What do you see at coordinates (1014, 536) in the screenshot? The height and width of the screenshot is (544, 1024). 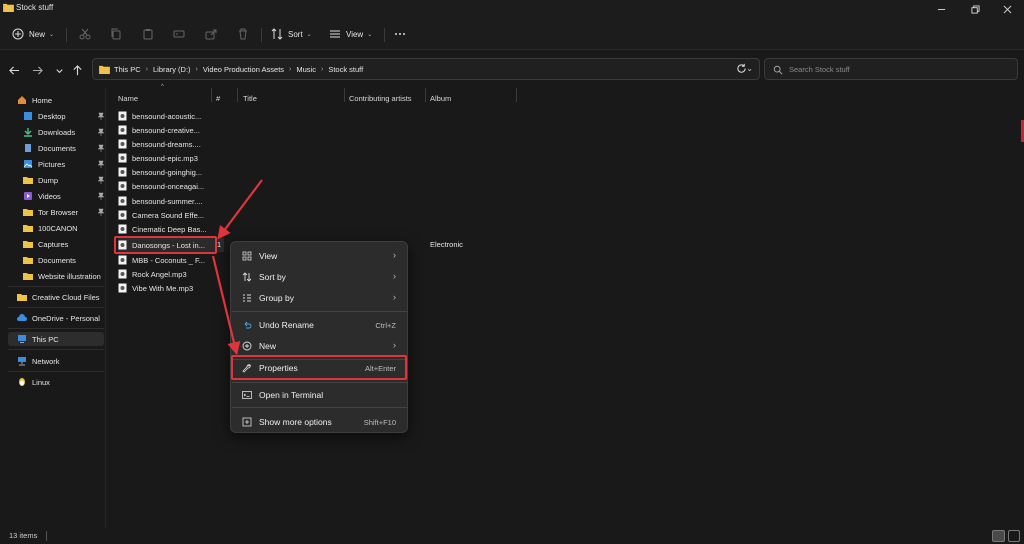 I see `tiles-view-button` at bounding box center [1014, 536].